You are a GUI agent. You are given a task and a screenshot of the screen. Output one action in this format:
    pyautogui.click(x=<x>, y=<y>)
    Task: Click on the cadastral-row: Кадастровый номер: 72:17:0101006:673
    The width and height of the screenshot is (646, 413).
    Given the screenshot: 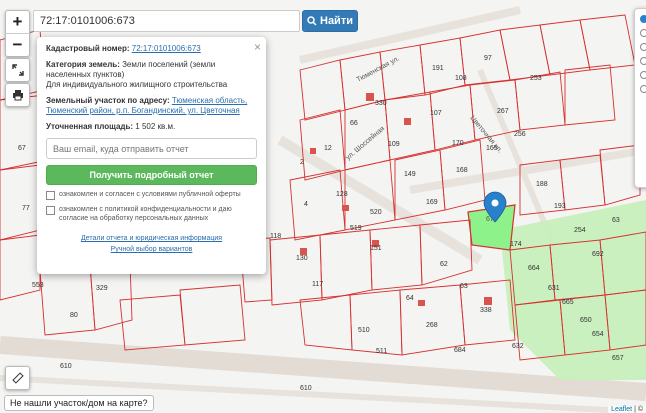 What is the action you would take?
    pyautogui.click(x=151, y=49)
    